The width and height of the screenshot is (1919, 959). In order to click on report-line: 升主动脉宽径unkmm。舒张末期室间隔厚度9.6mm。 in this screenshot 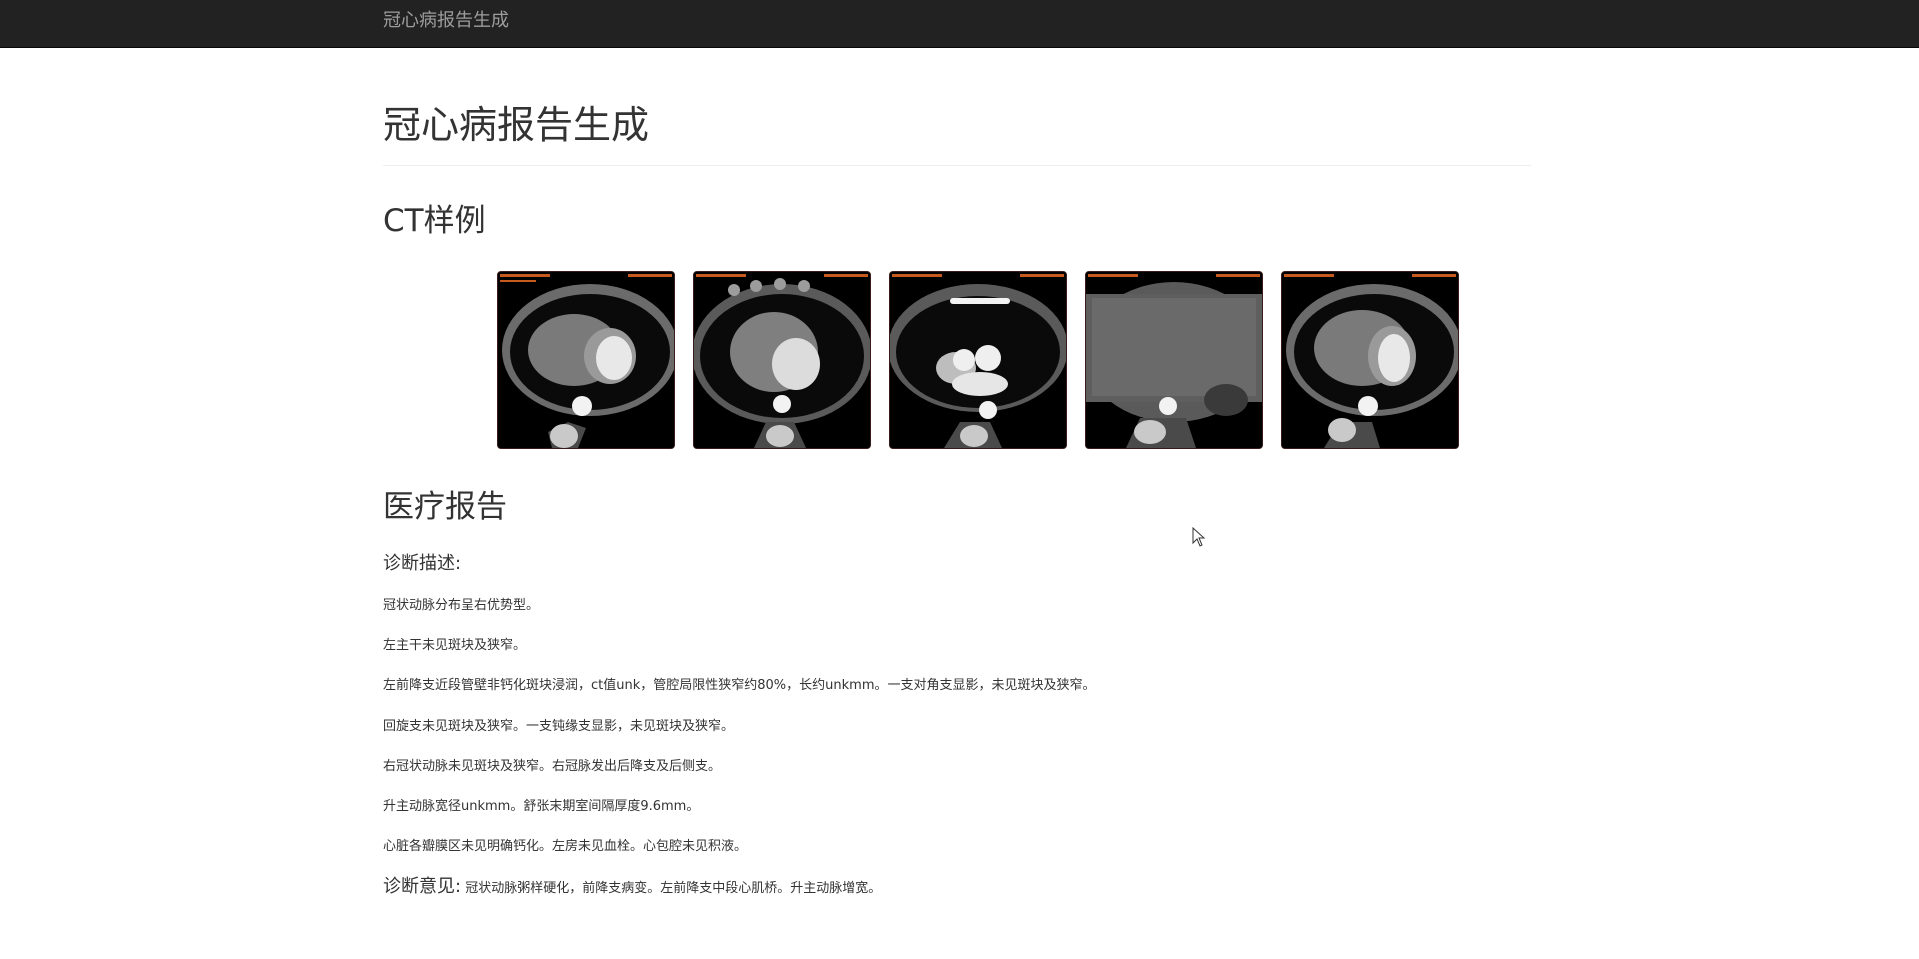, I will do `click(541, 806)`.